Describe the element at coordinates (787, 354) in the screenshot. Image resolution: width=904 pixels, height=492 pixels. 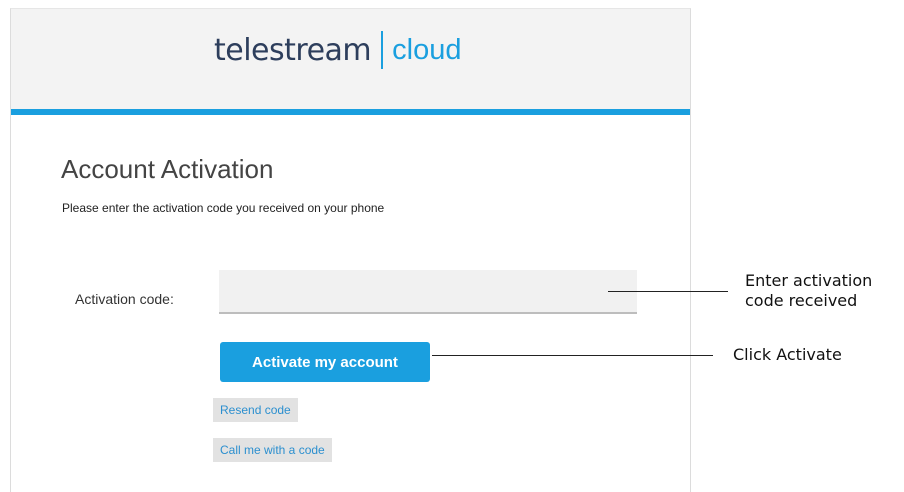
I see `callout-click-activate: Click Activate` at that location.